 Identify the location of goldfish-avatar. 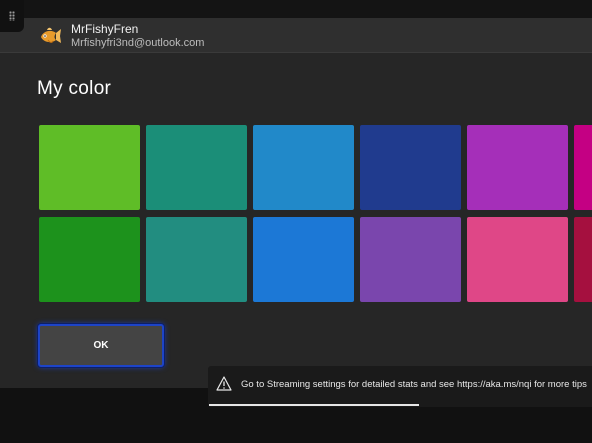
(50, 36).